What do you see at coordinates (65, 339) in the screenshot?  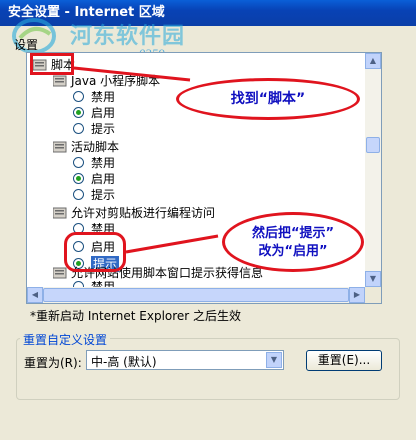 I see `reset-group-title: 重置自定义设置` at bounding box center [65, 339].